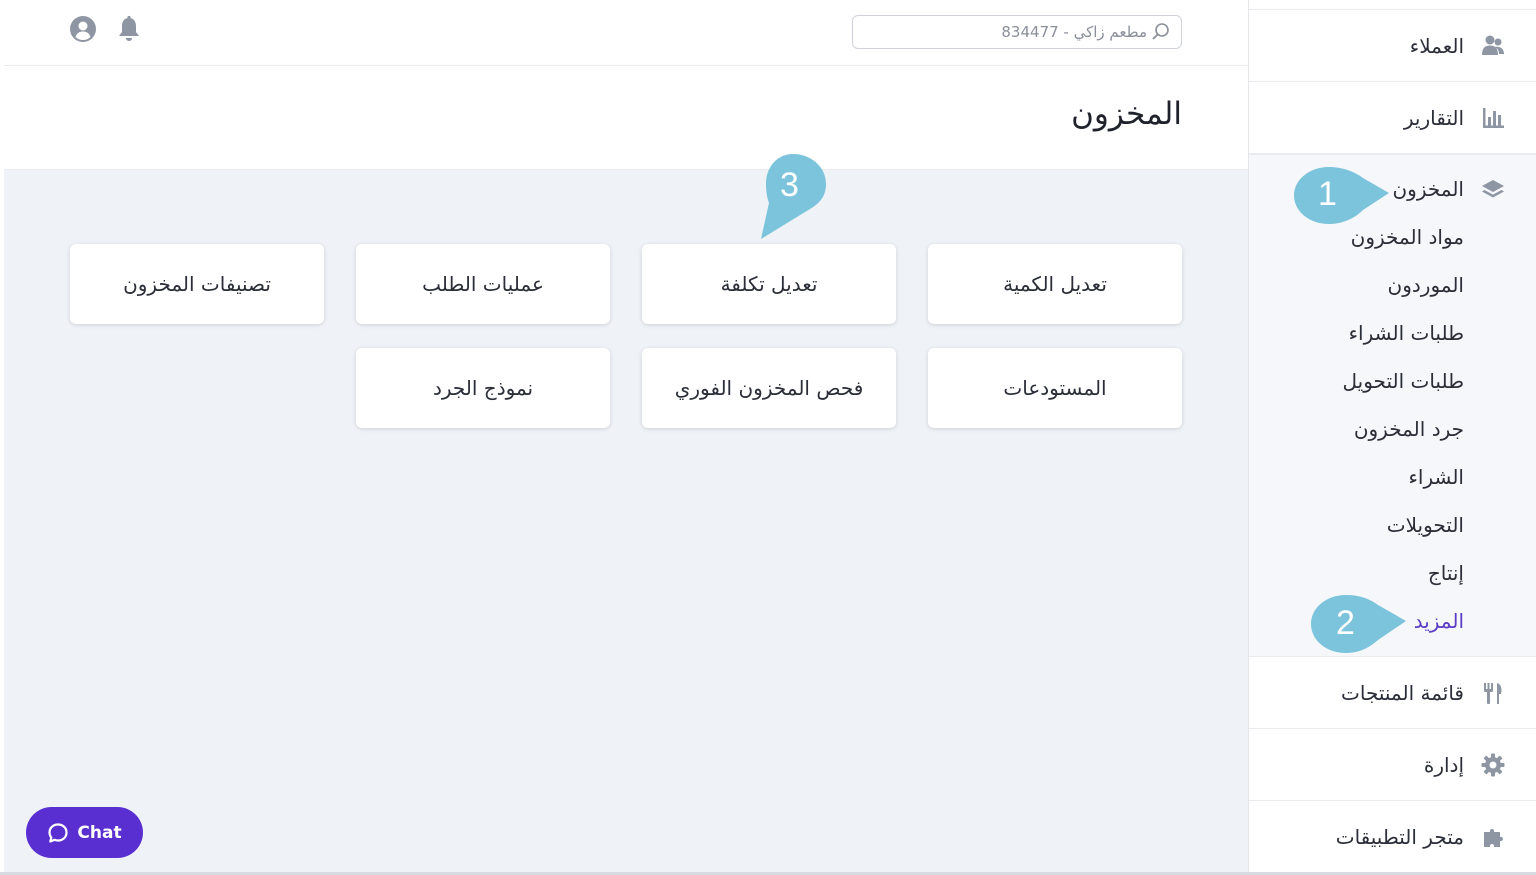 The height and width of the screenshot is (875, 1536). I want to click on sidebar-subitem-suppliers: الموردون, so click(1426, 285).